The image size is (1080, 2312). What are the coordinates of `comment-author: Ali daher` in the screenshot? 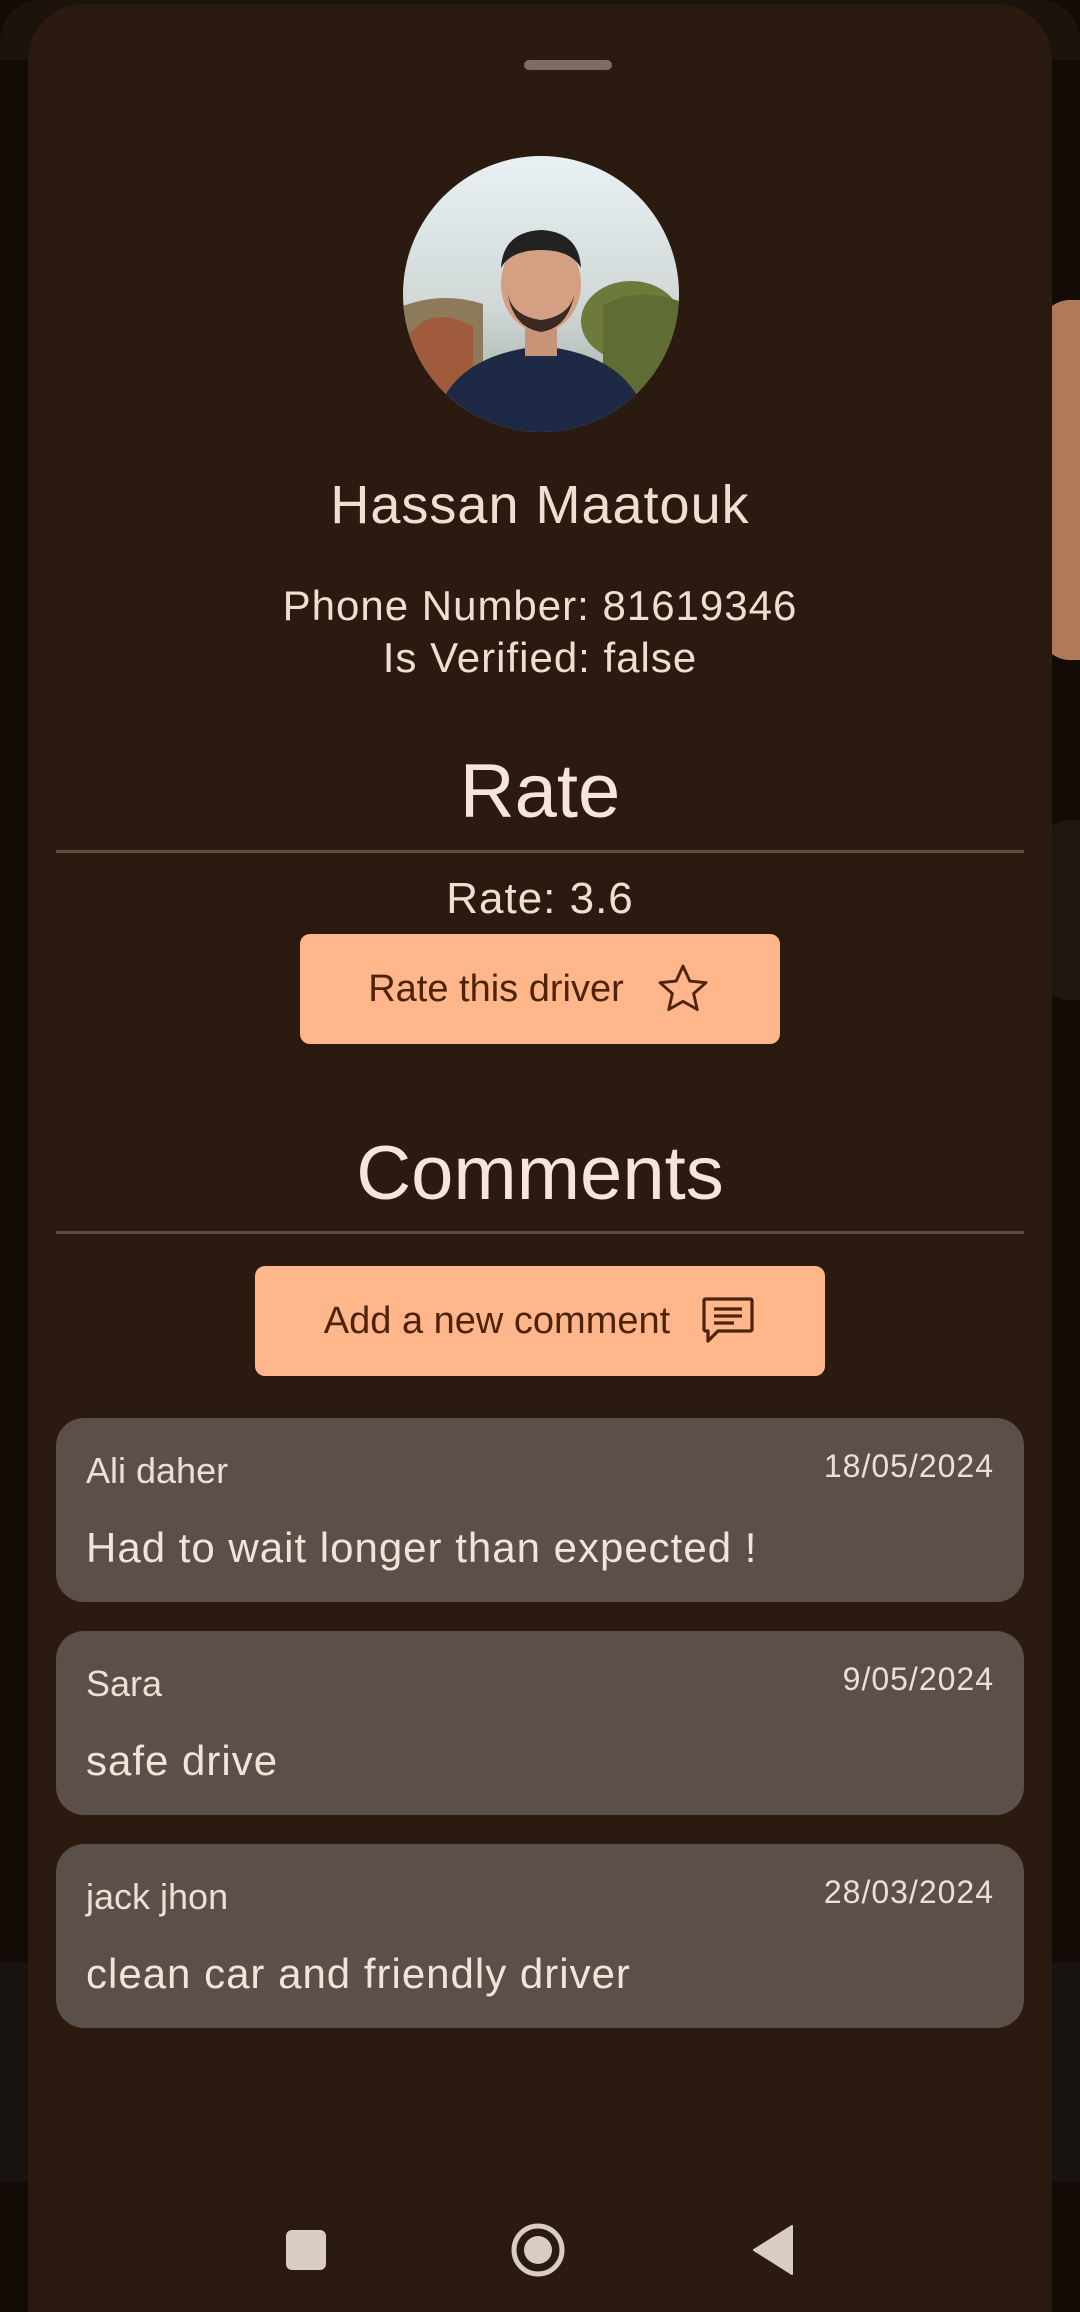 It's located at (157, 1470).